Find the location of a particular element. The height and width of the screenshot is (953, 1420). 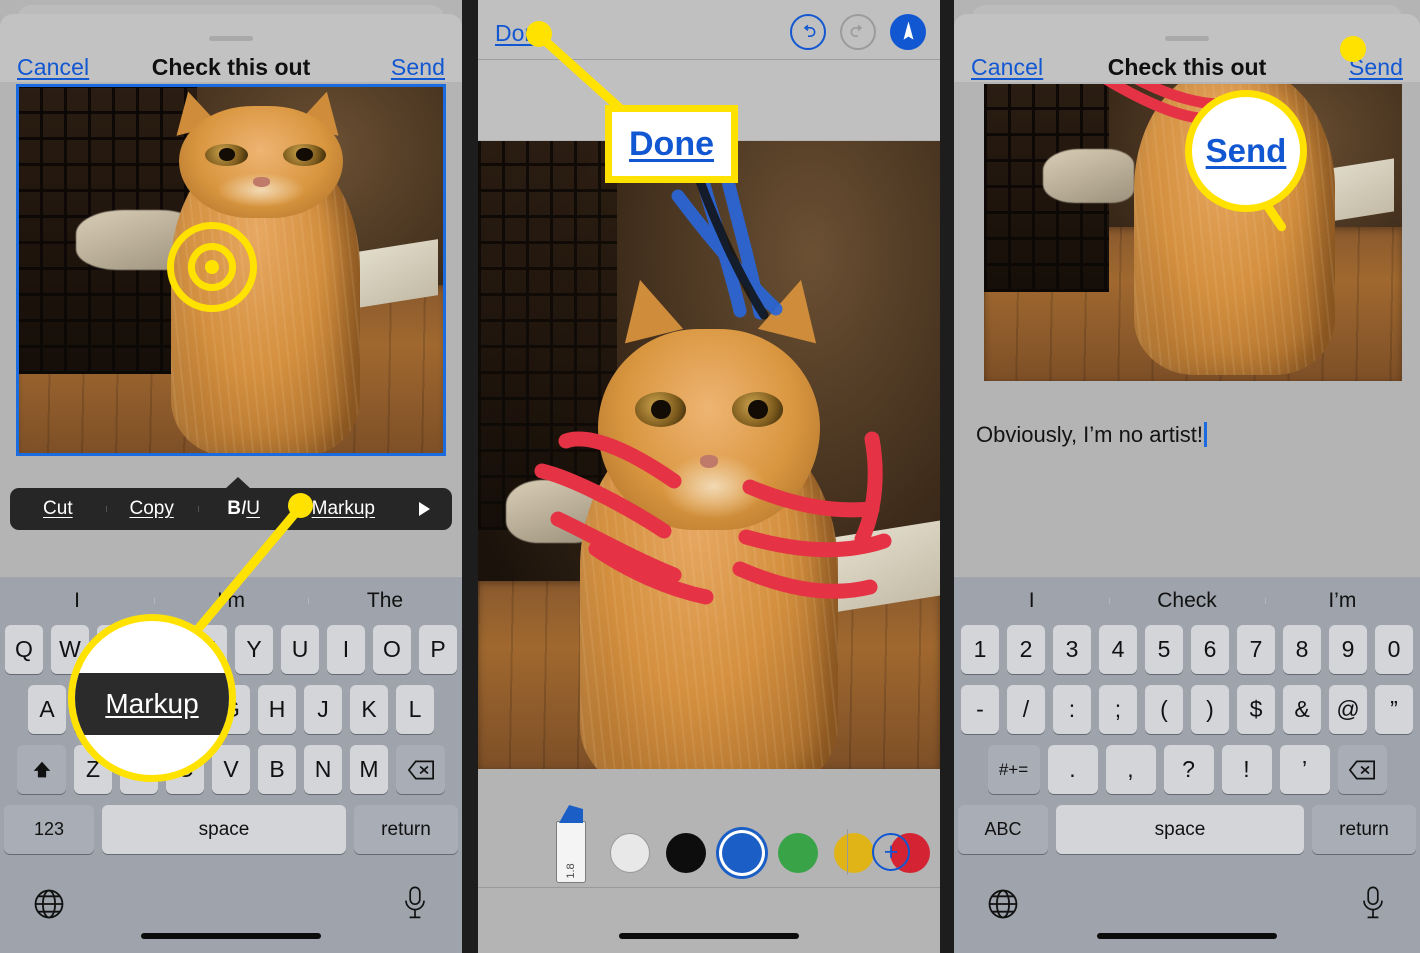

message-text-value: Obviously, I’m no artist! is located at coordinates (1089, 434).